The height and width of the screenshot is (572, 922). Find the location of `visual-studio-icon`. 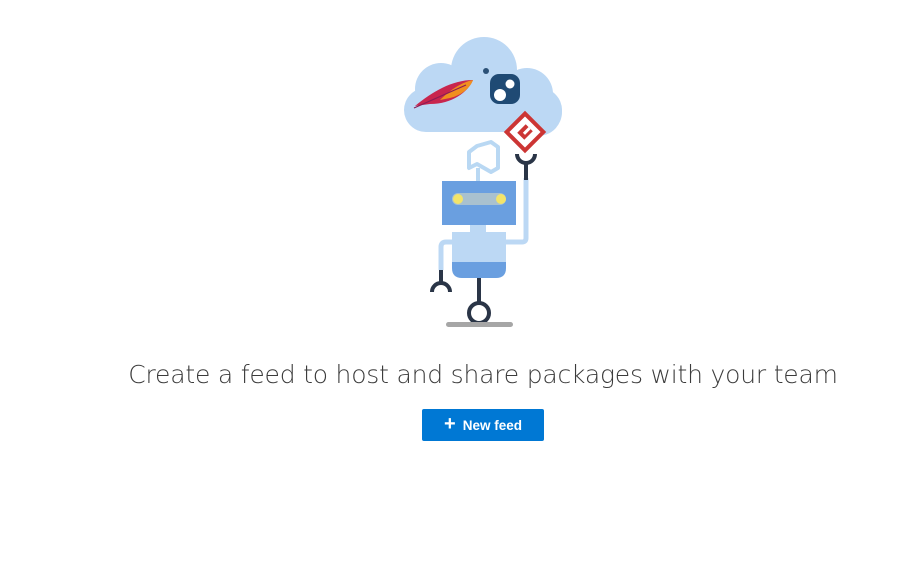

visual-studio-icon is located at coordinates (483, 161).